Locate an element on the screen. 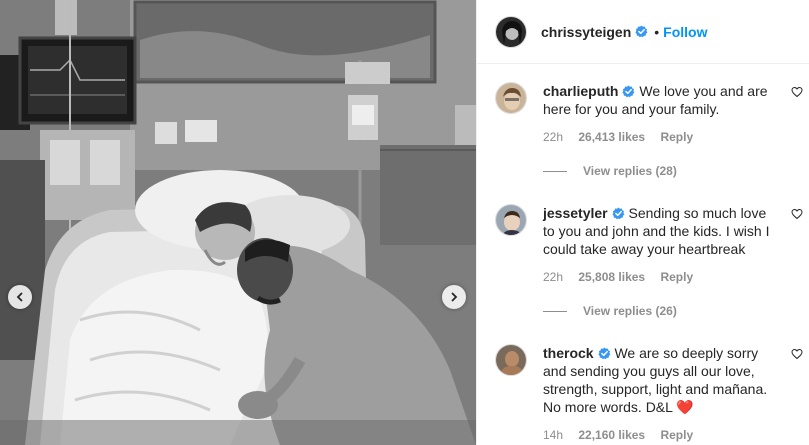 The width and height of the screenshot is (809, 445). comment-meta: 14h 22,160 likes Reply is located at coordinates (624, 435).